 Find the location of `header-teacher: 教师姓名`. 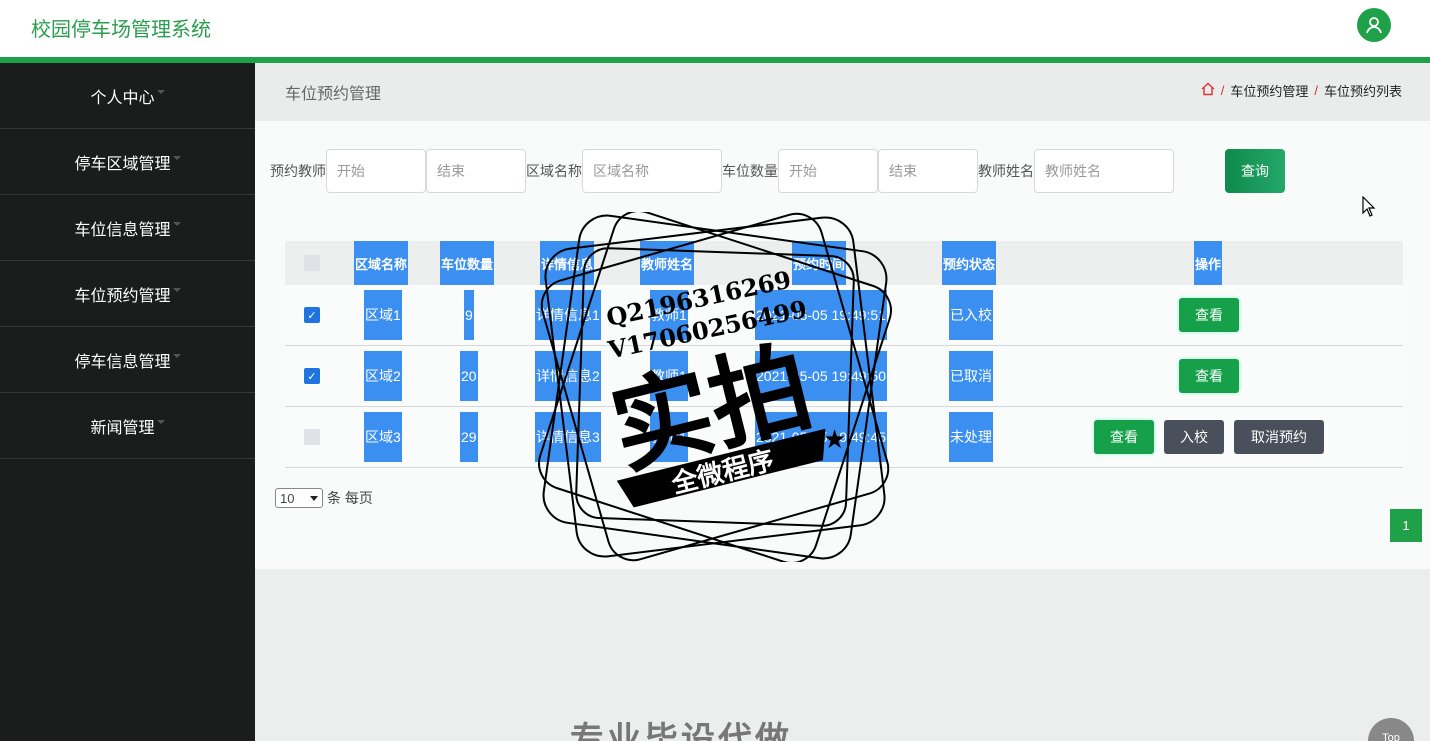

header-teacher: 教师姓名 is located at coordinates (667, 263).